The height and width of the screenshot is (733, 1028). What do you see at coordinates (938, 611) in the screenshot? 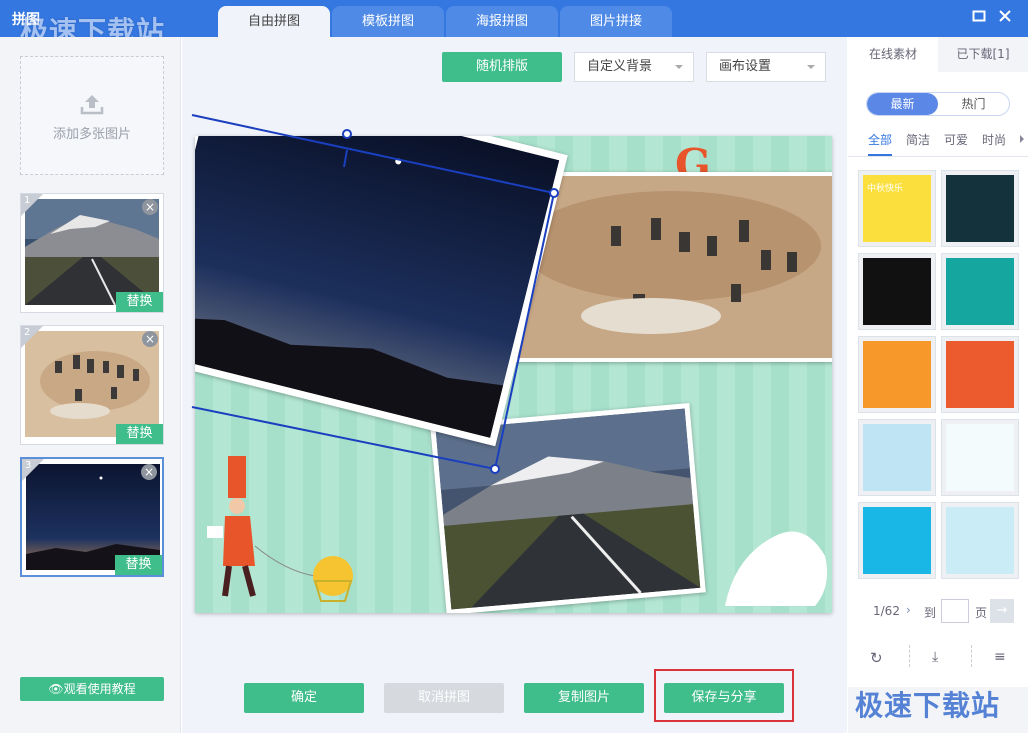
I see `pagination: 1/62 › 到 页 →` at bounding box center [938, 611].